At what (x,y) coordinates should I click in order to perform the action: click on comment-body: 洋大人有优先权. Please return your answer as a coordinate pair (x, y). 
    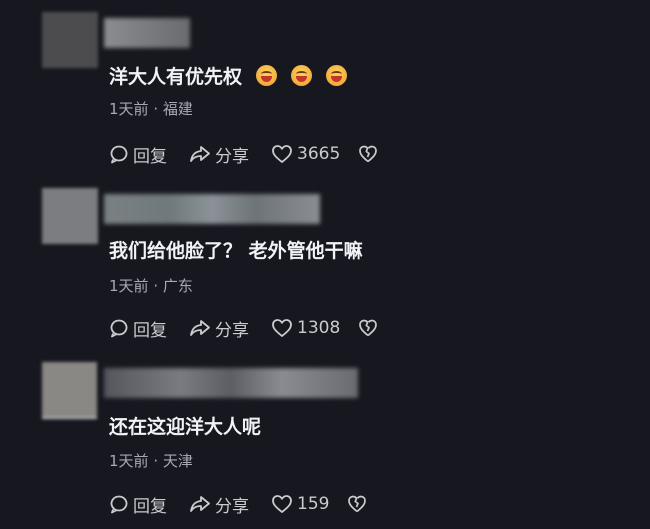
    Looking at the image, I should click on (176, 77).